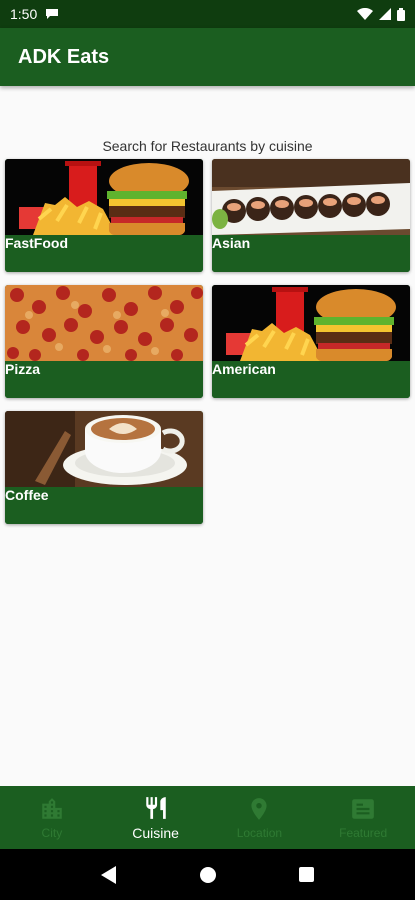 Image resolution: width=415 pixels, height=900 pixels. What do you see at coordinates (36, 243) in the screenshot?
I see `cuisine-label: FastFood` at bounding box center [36, 243].